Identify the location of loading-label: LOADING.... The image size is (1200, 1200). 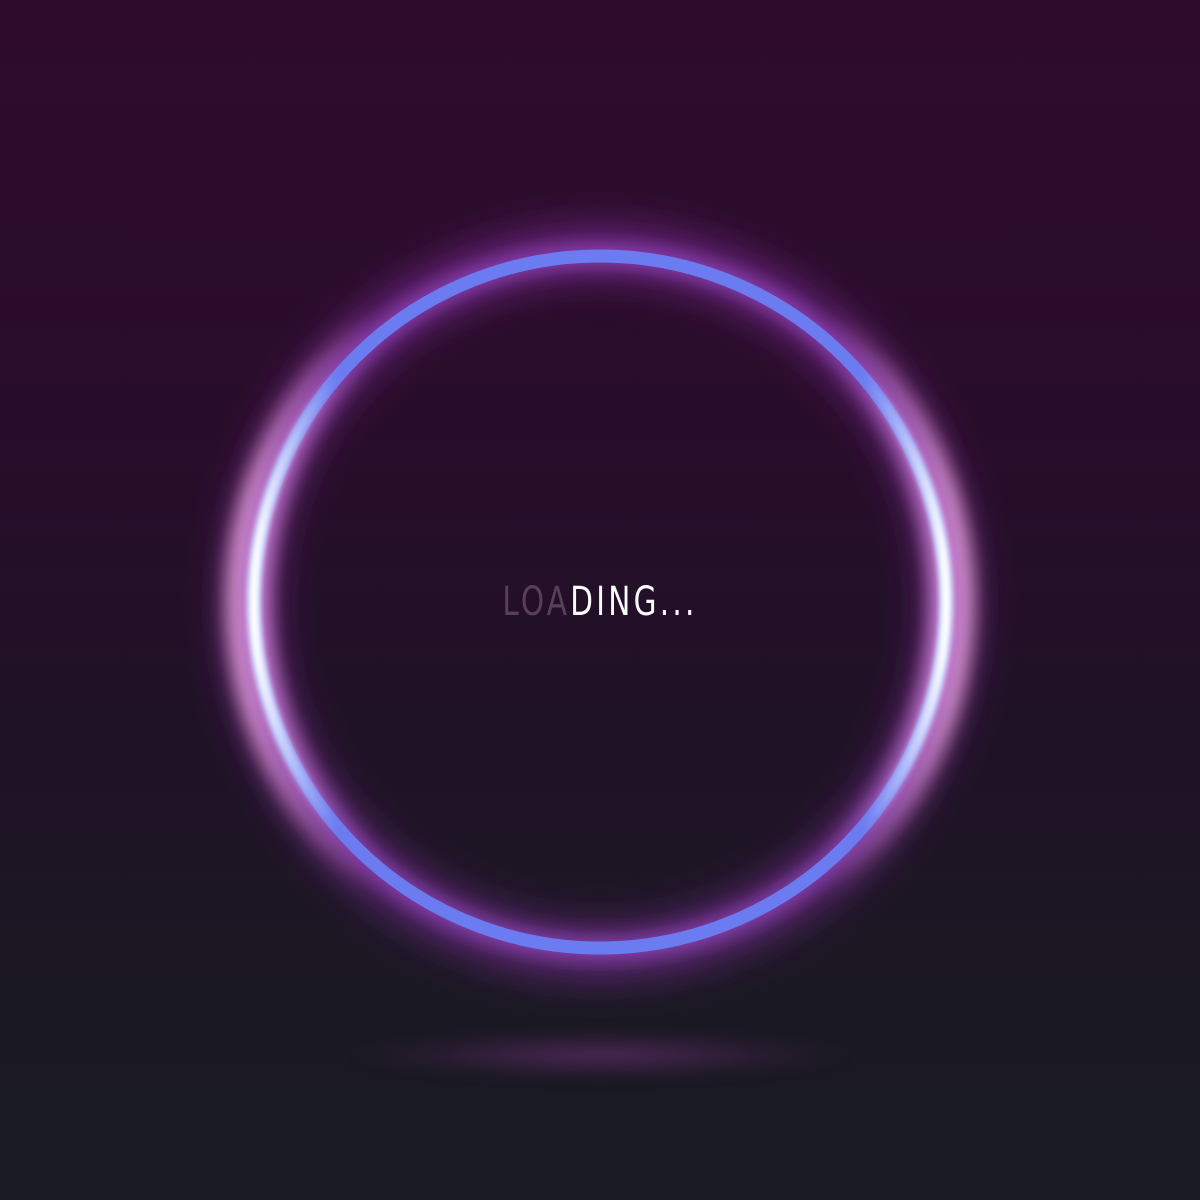
(600, 602).